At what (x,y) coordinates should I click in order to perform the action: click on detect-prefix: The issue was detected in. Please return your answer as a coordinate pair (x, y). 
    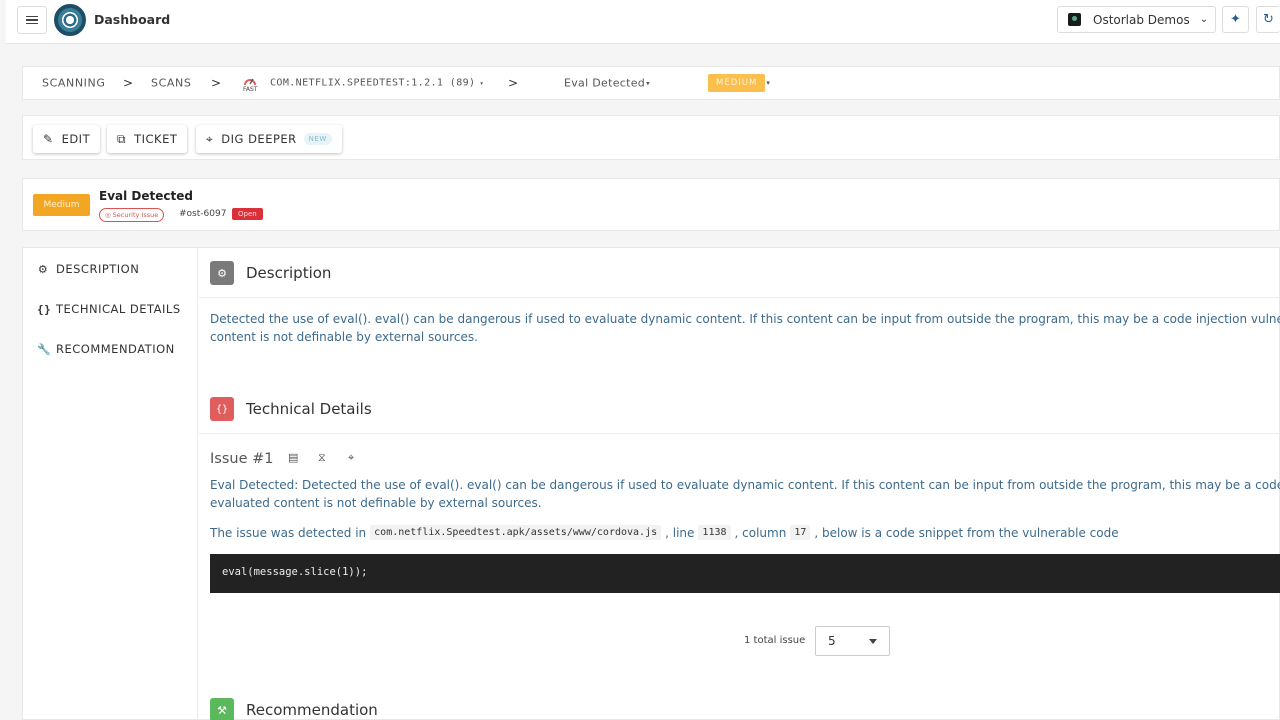
    Looking at the image, I should click on (288, 532).